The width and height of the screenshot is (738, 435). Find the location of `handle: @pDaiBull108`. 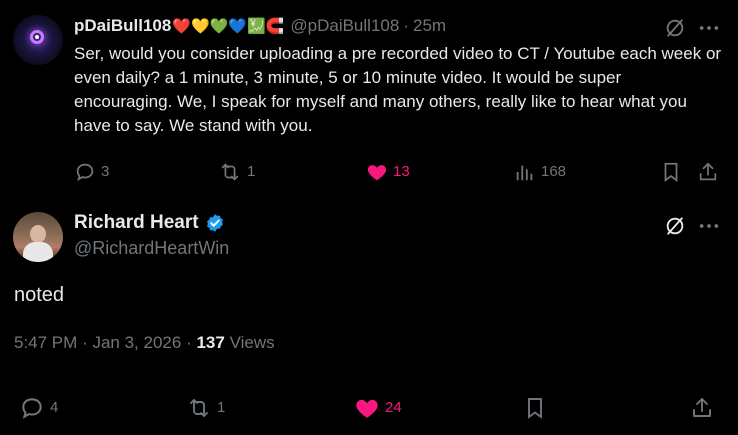

handle: @pDaiBull108 is located at coordinates (344, 26).